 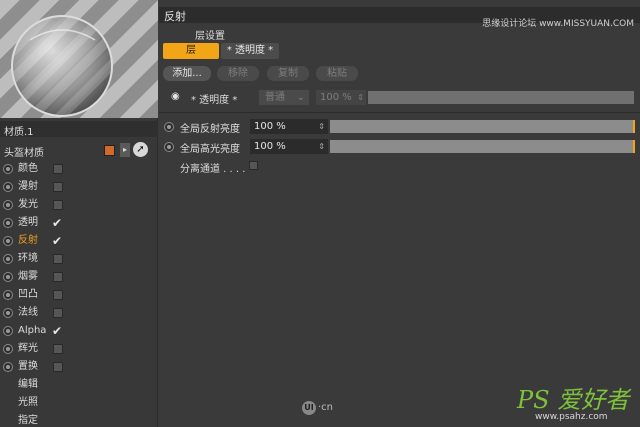 What do you see at coordinates (178, 97) in the screenshot?
I see `eye-icon: ◉` at bounding box center [178, 97].